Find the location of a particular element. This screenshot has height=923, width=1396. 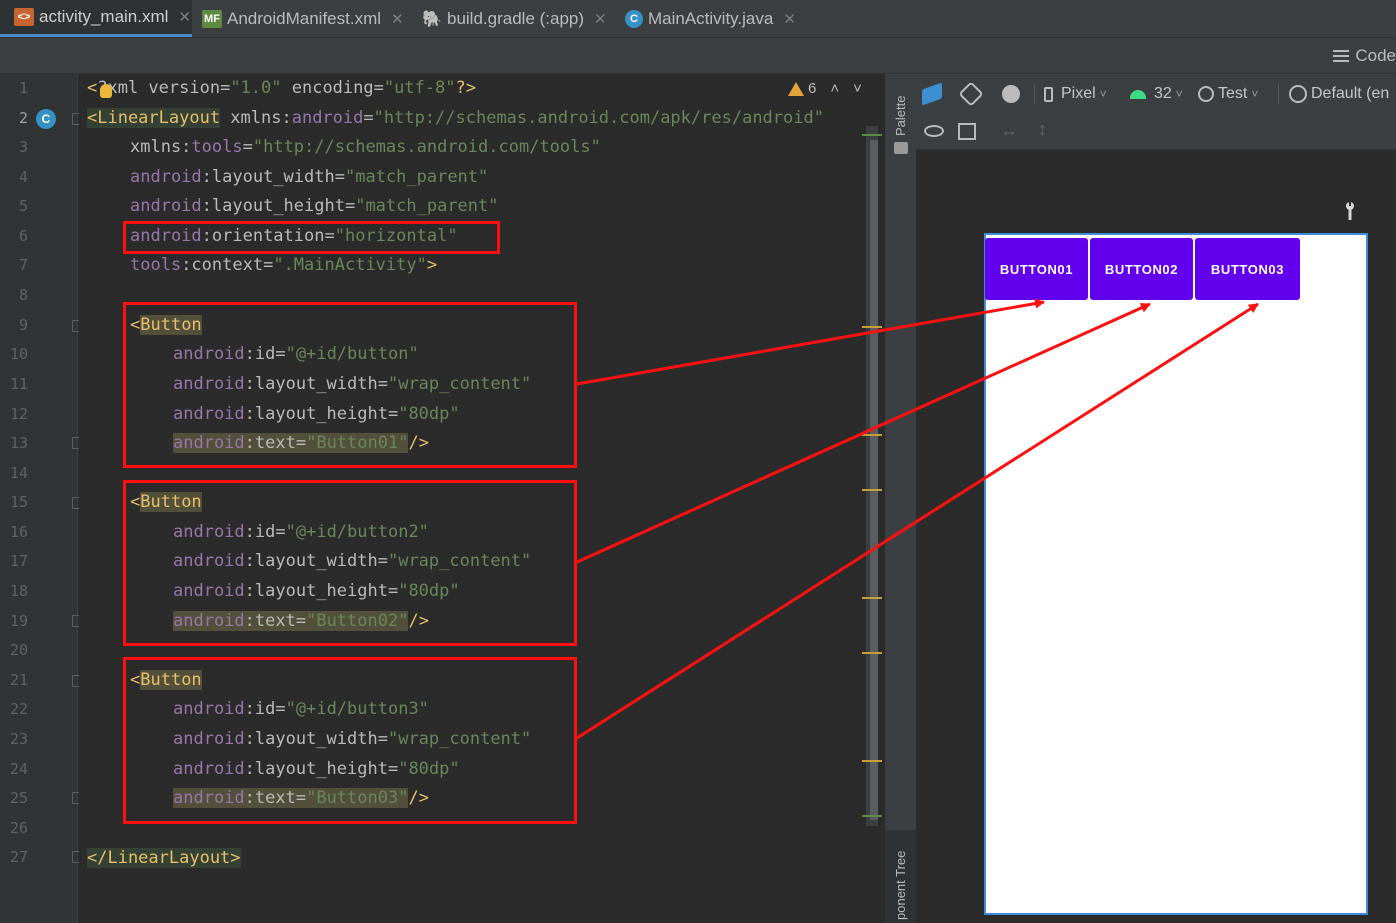

line-number: 25 is located at coordinates (18, 798).